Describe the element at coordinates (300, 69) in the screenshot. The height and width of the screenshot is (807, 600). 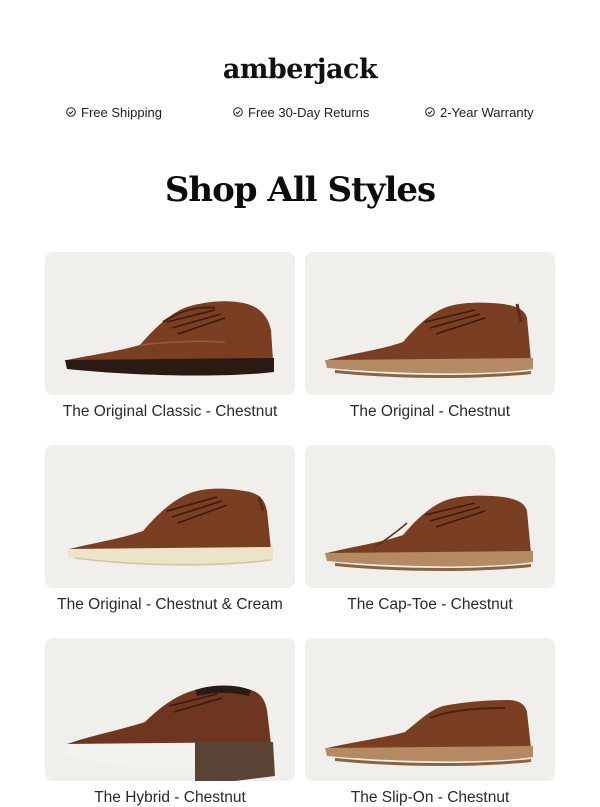
I see `brand-logo: amberjack` at that location.